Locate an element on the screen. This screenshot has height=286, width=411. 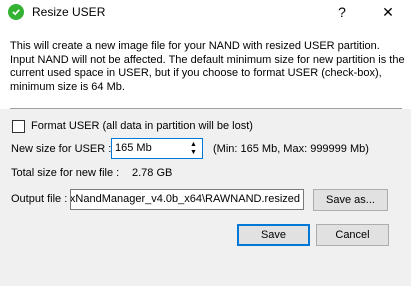
format-user-checkbox is located at coordinates (18, 126).